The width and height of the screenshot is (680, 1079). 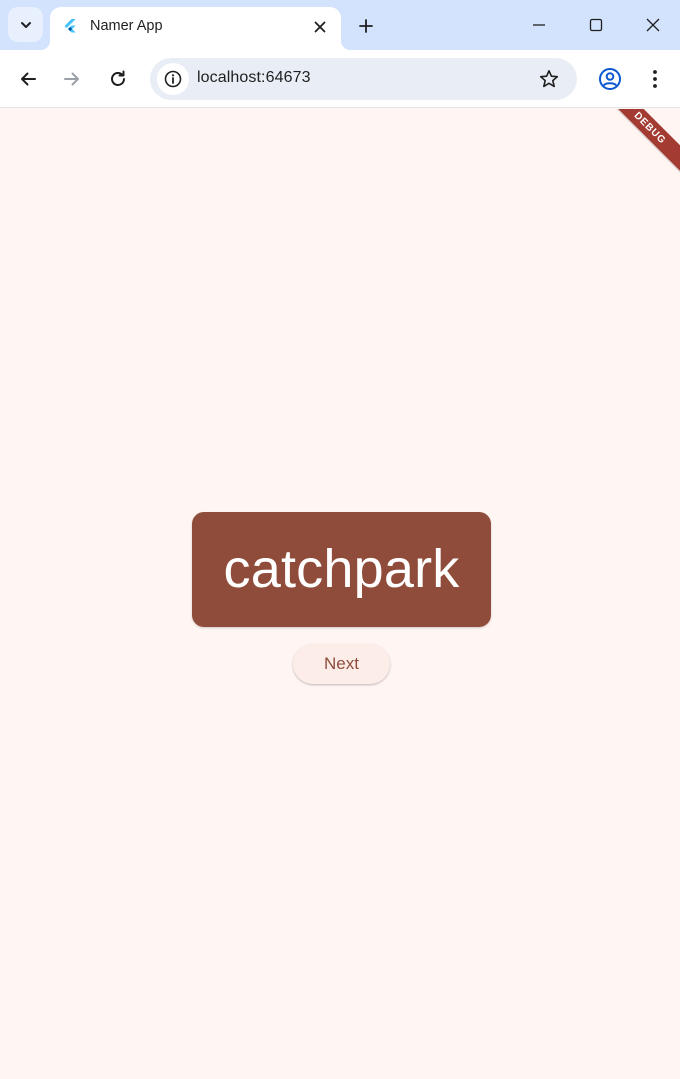 What do you see at coordinates (70, 26) in the screenshot?
I see `flutter-logo-icon` at bounding box center [70, 26].